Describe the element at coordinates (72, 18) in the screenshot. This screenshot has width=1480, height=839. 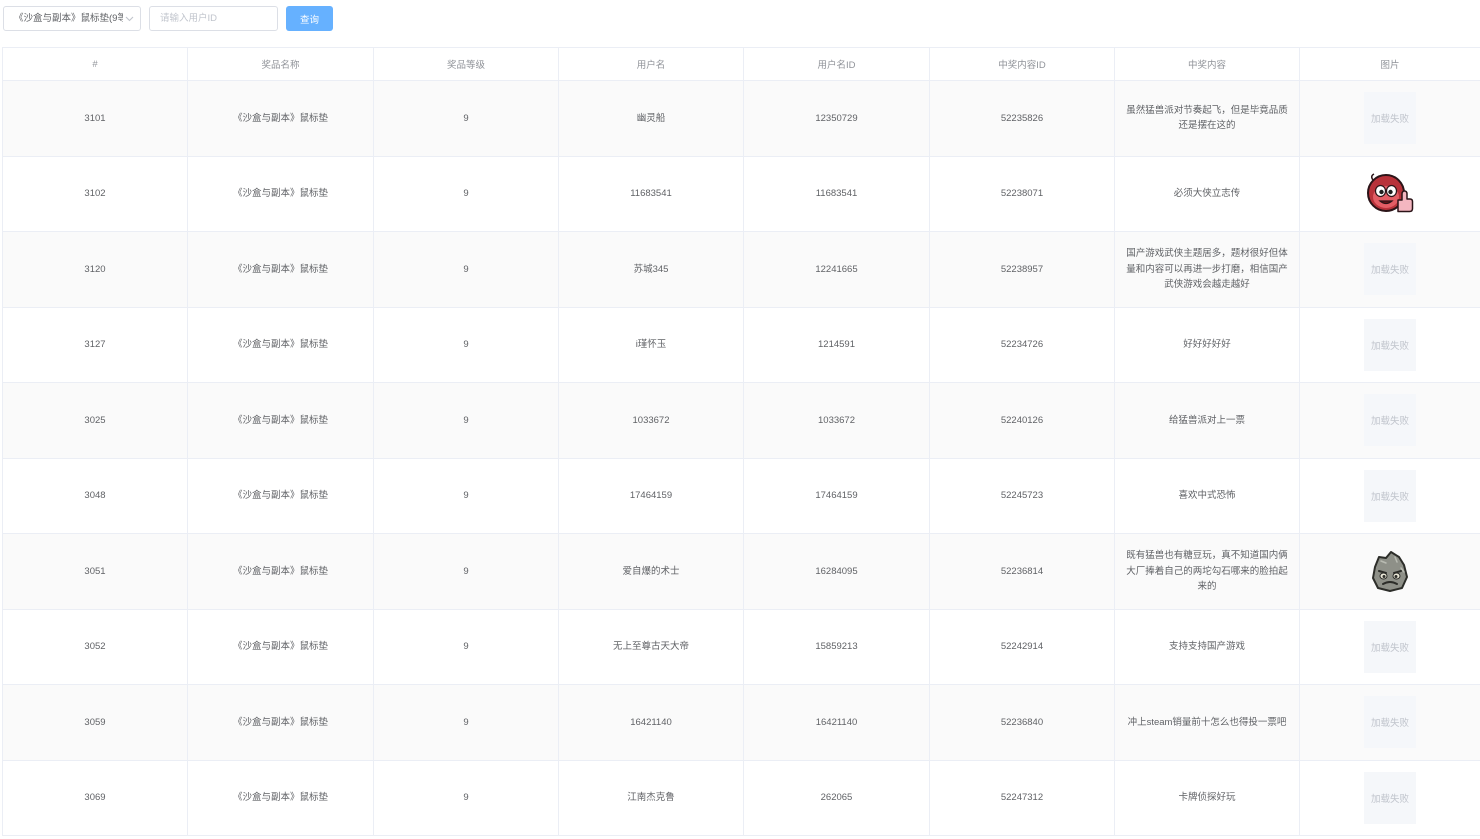
I see `prize-select: 《沙盒与副本》鼠标垫(9等` at that location.